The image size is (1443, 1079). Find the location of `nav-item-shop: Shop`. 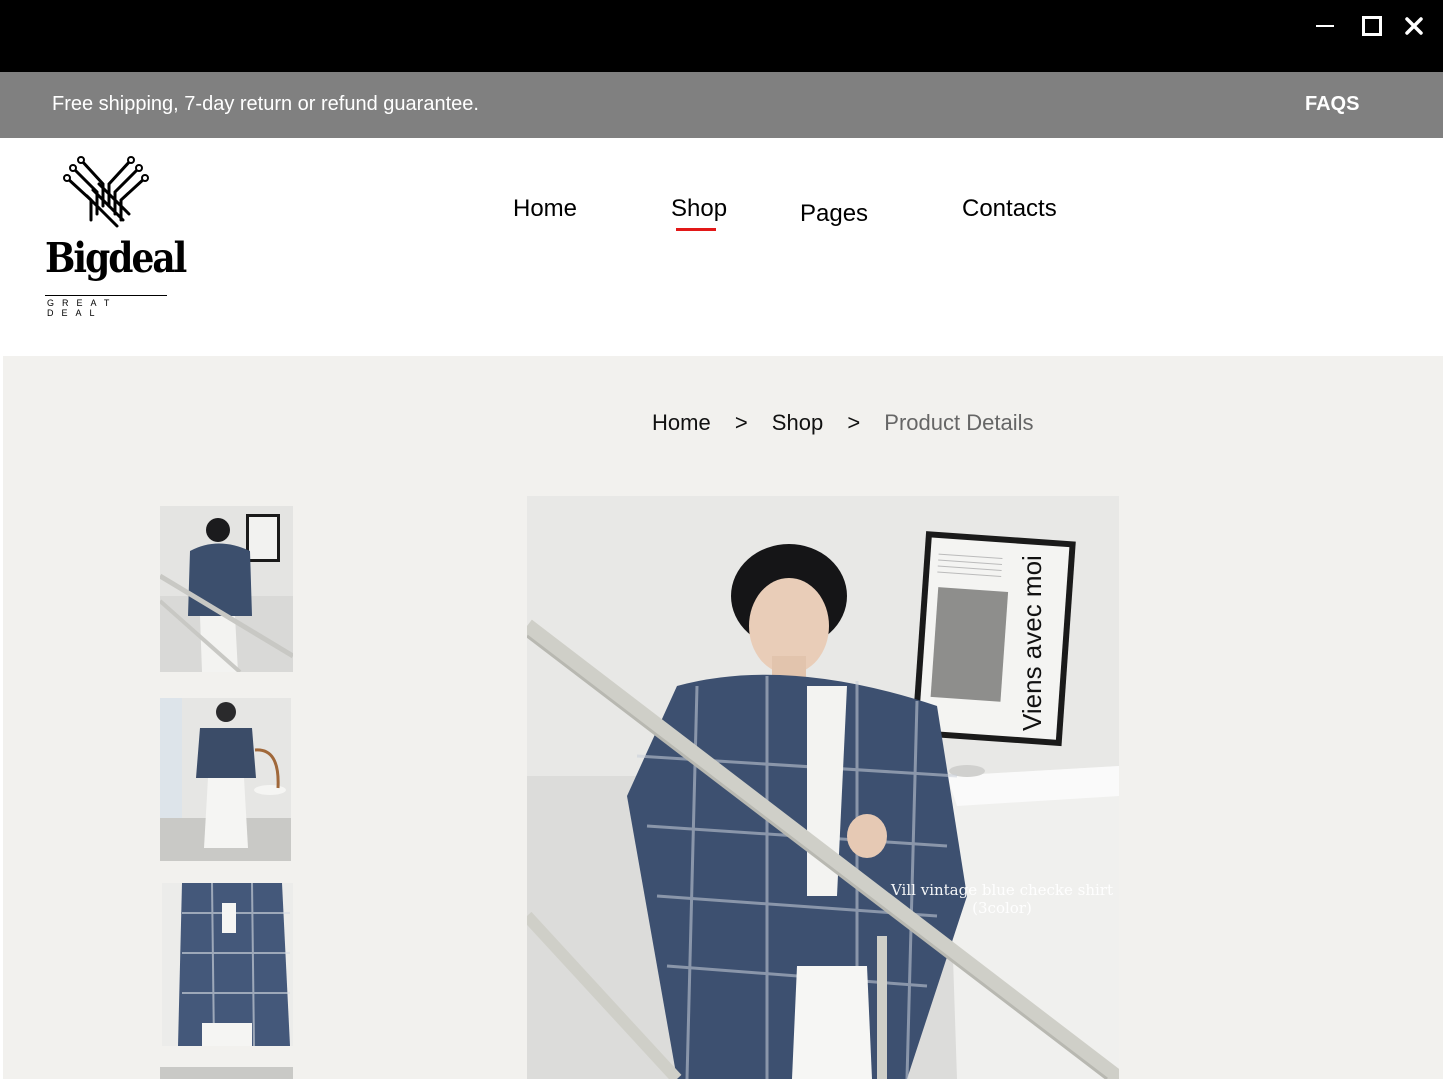

nav-item-shop: Shop is located at coordinates (699, 209).